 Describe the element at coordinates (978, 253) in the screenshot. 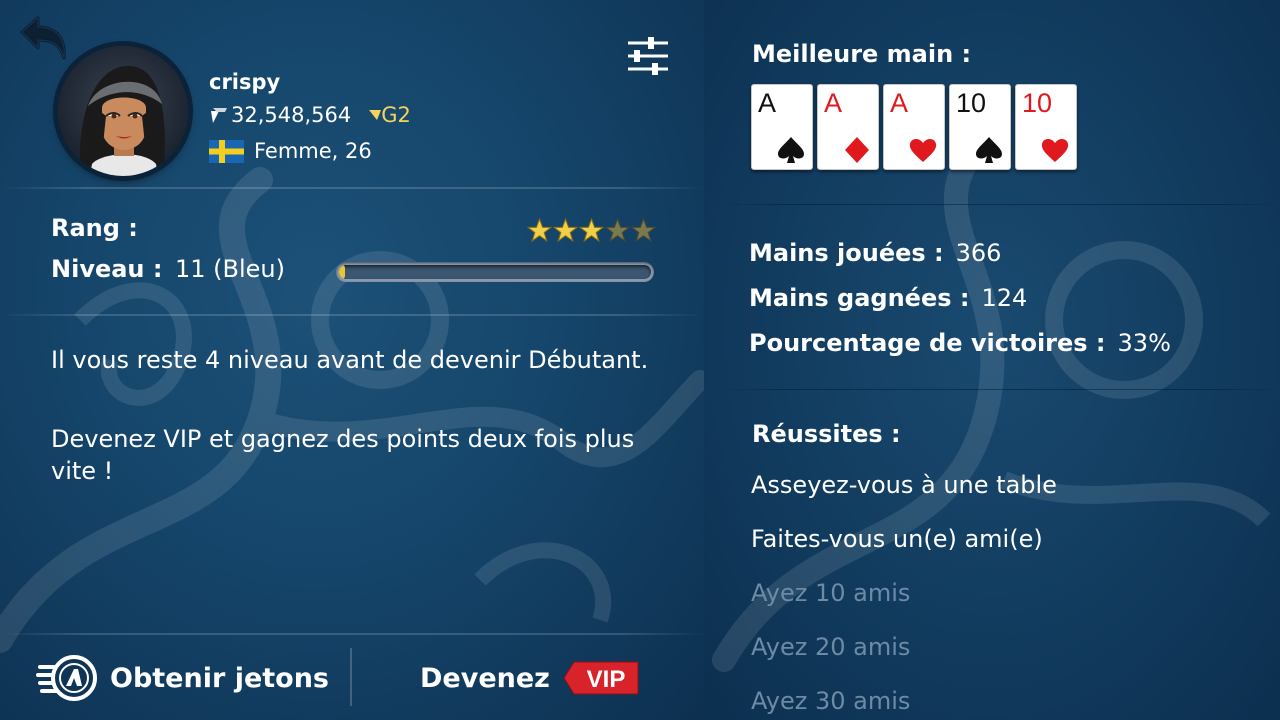

I see `stat-value: 366` at that location.